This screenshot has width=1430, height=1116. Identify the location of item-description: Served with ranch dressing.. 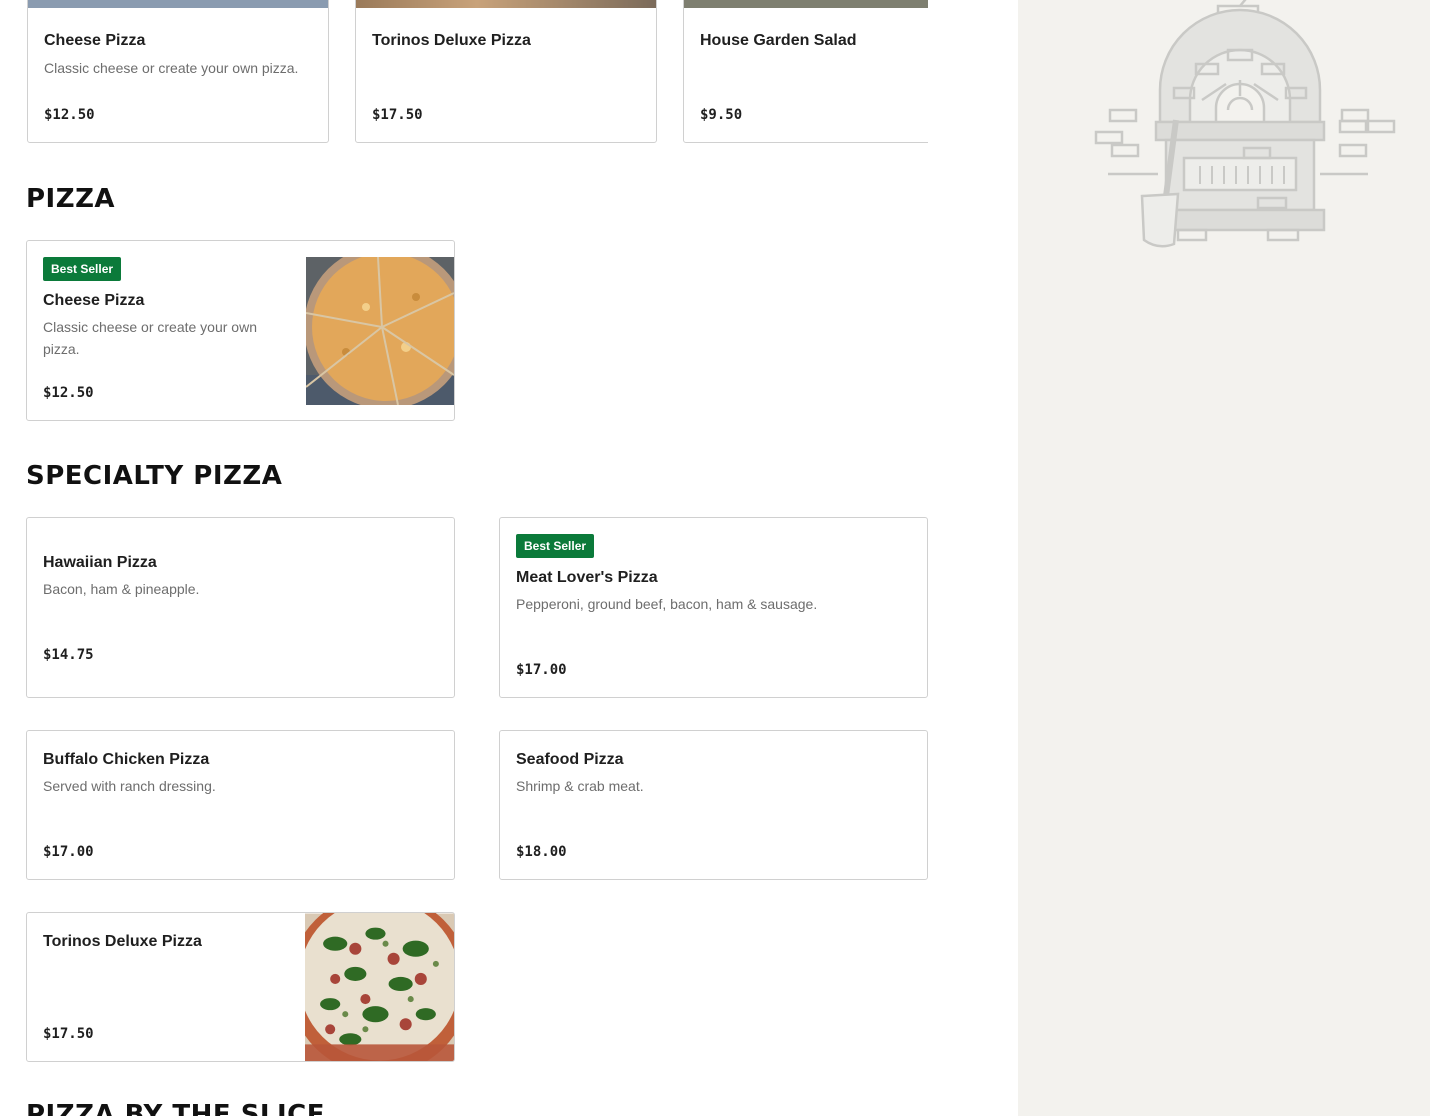
(129, 786).